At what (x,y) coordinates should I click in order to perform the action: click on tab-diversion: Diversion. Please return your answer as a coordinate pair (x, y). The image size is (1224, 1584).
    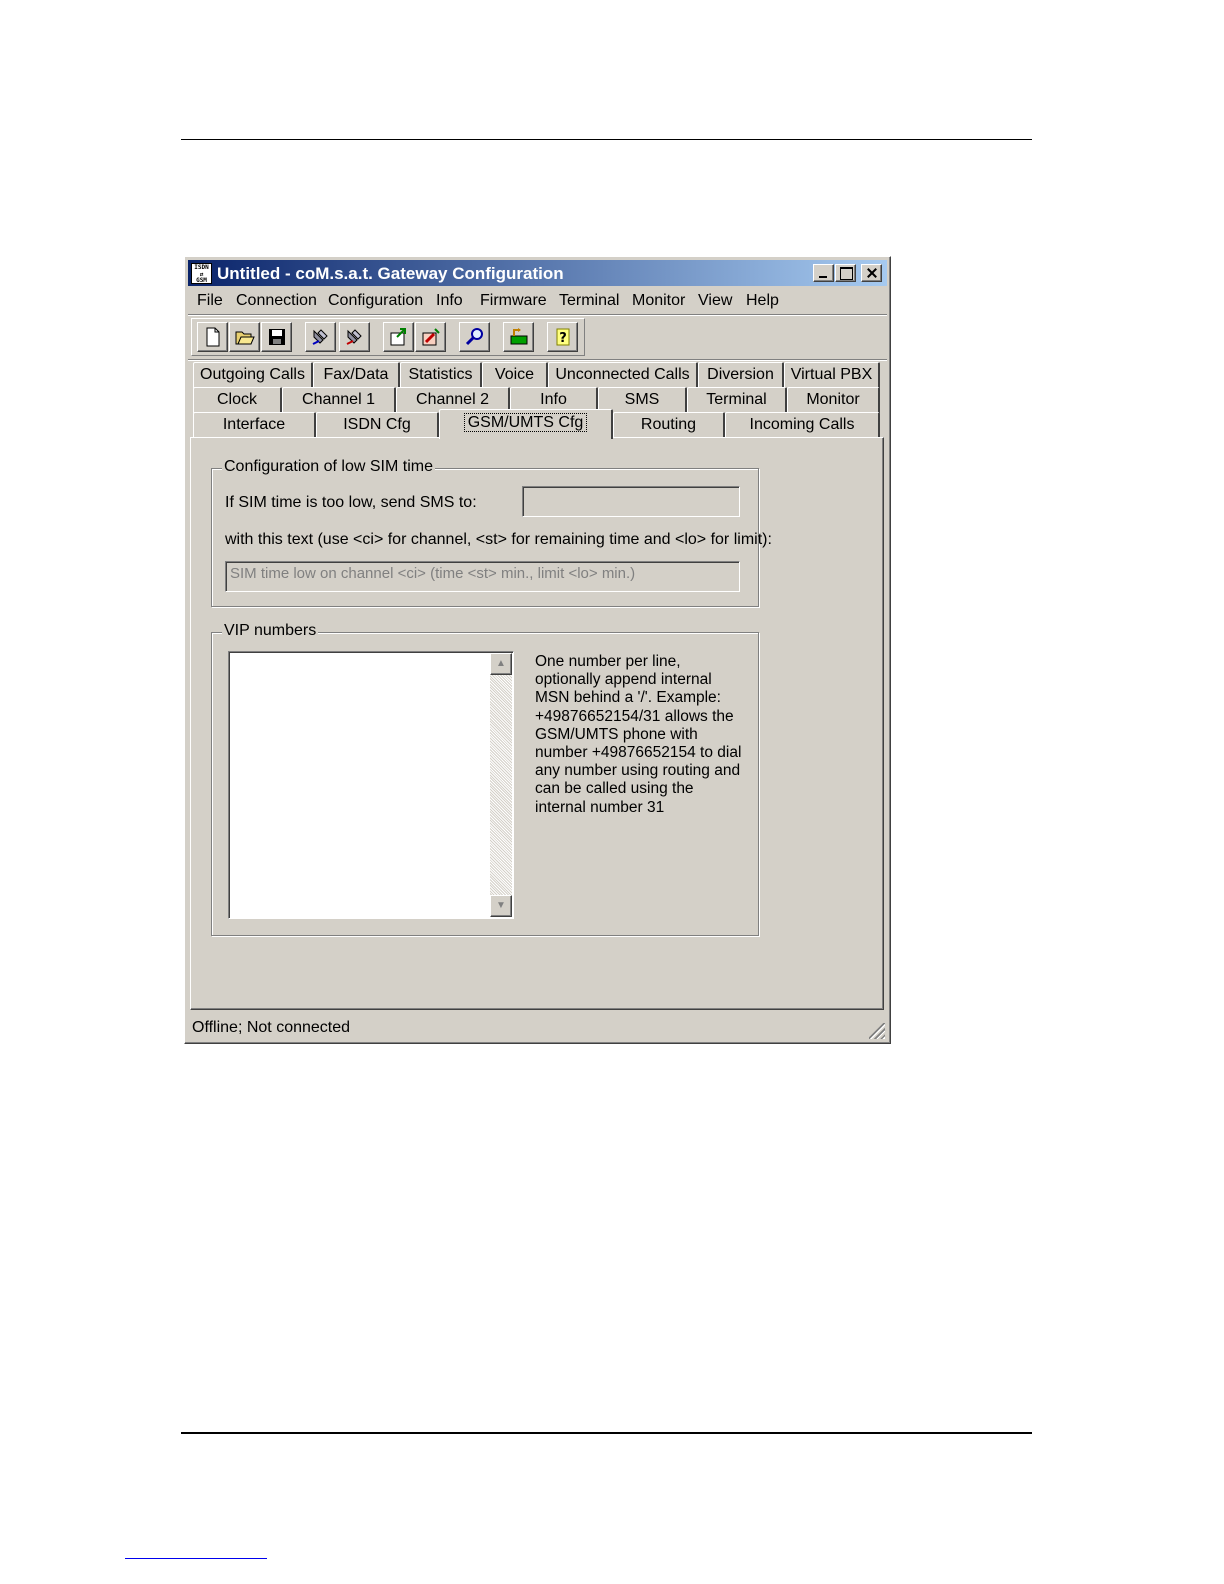
    Looking at the image, I should click on (741, 375).